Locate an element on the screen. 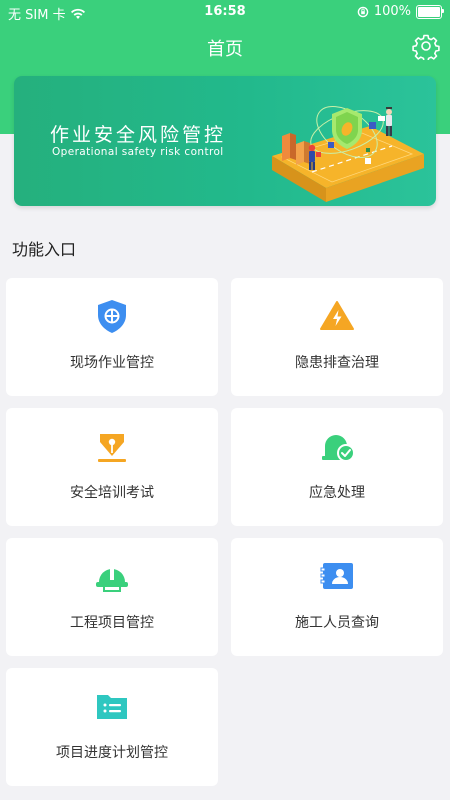  warning-icon is located at coordinates (337, 315).